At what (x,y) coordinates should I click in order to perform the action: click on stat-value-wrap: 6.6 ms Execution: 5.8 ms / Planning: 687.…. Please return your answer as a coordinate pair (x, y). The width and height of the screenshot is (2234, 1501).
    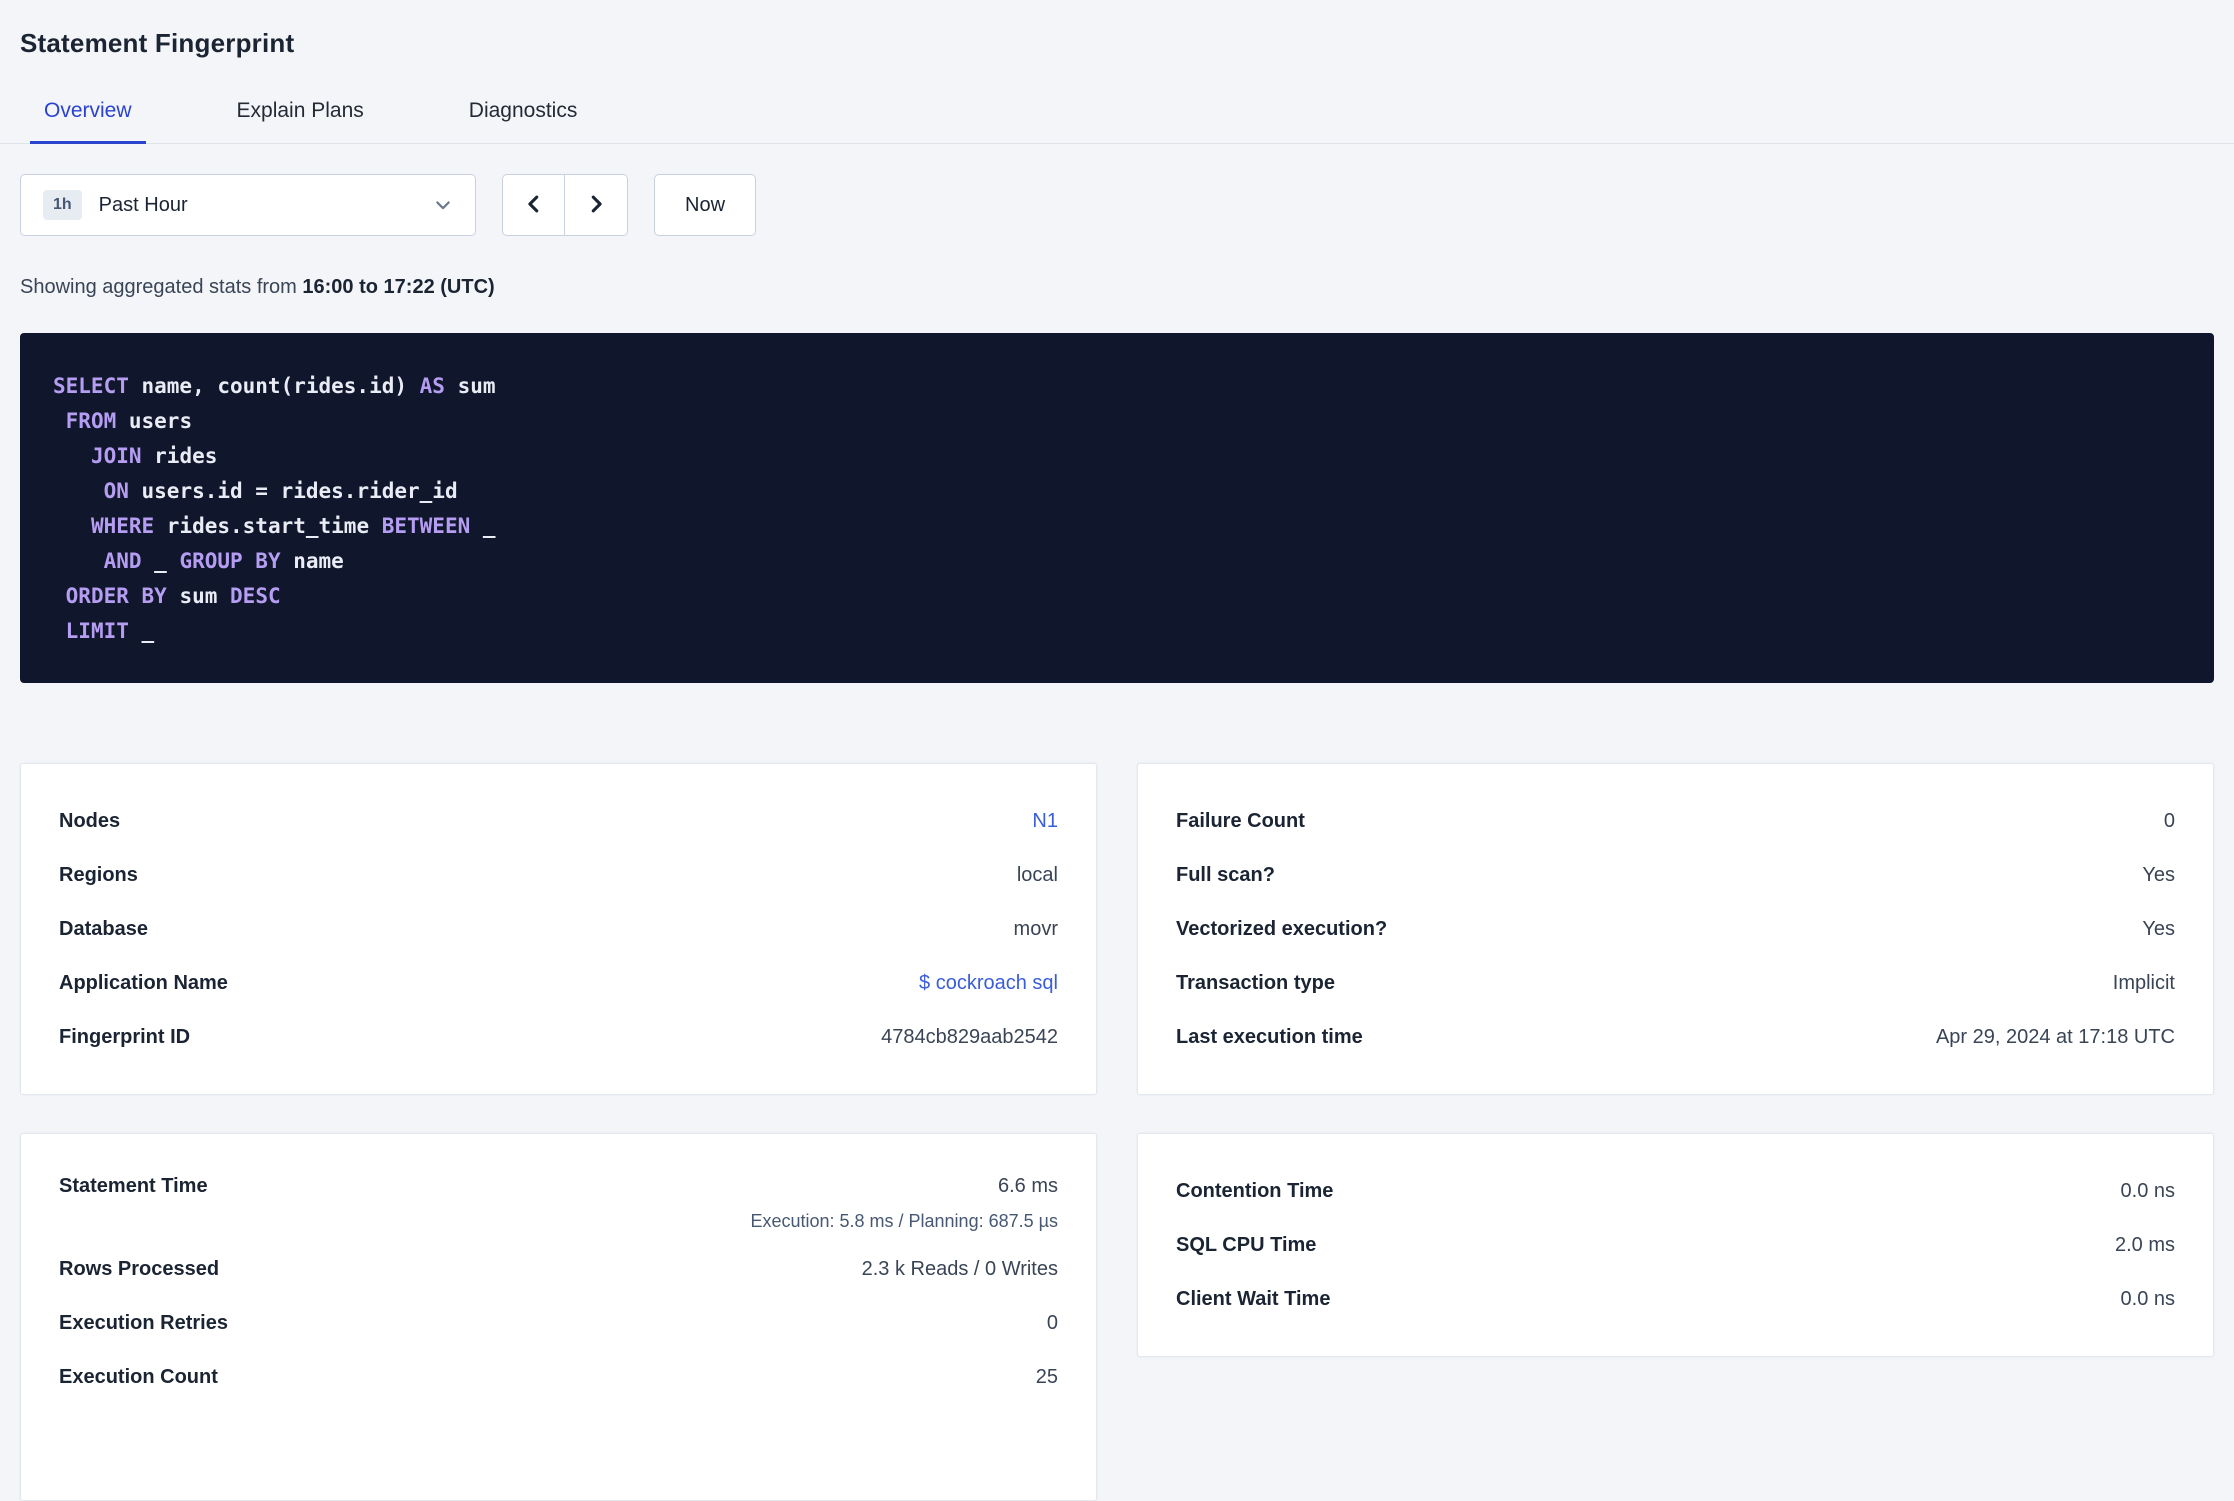
    Looking at the image, I should click on (904, 1203).